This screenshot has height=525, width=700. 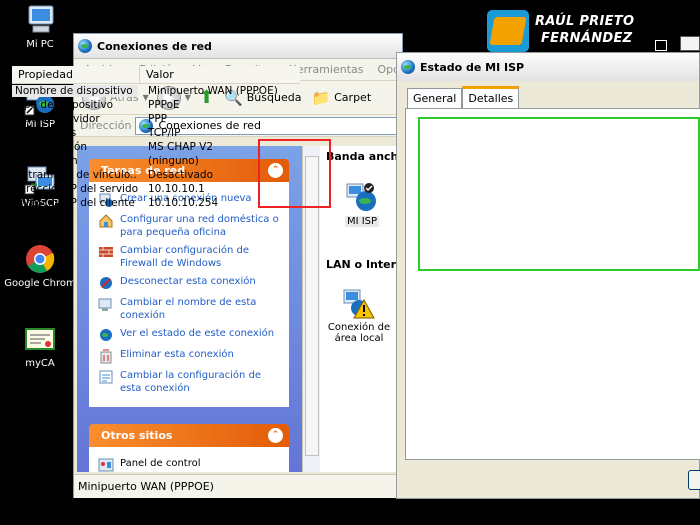 What do you see at coordinates (587, 38) in the screenshot?
I see `logo-line2: FERNÁNDEZ` at bounding box center [587, 38].